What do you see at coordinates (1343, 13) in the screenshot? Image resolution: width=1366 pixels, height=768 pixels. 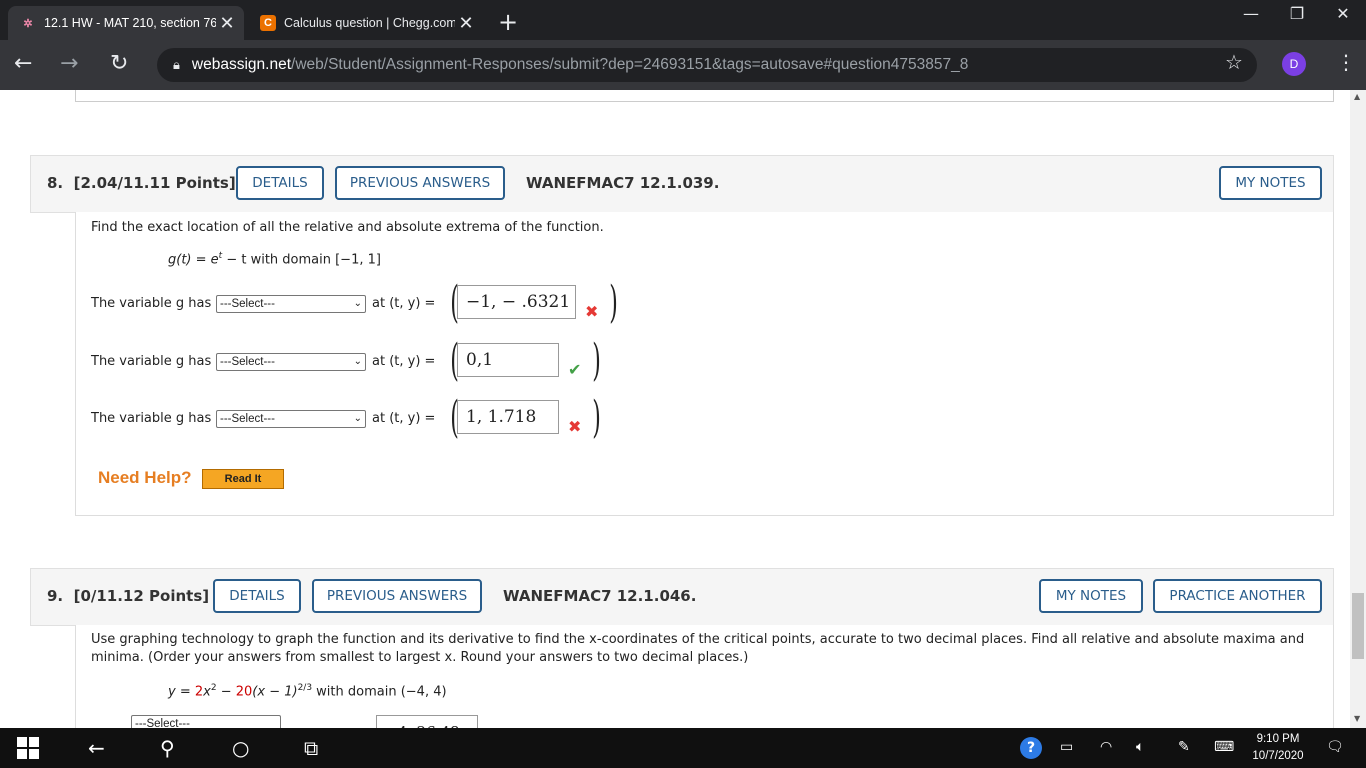 I see `window-close-icon: ✕` at bounding box center [1343, 13].